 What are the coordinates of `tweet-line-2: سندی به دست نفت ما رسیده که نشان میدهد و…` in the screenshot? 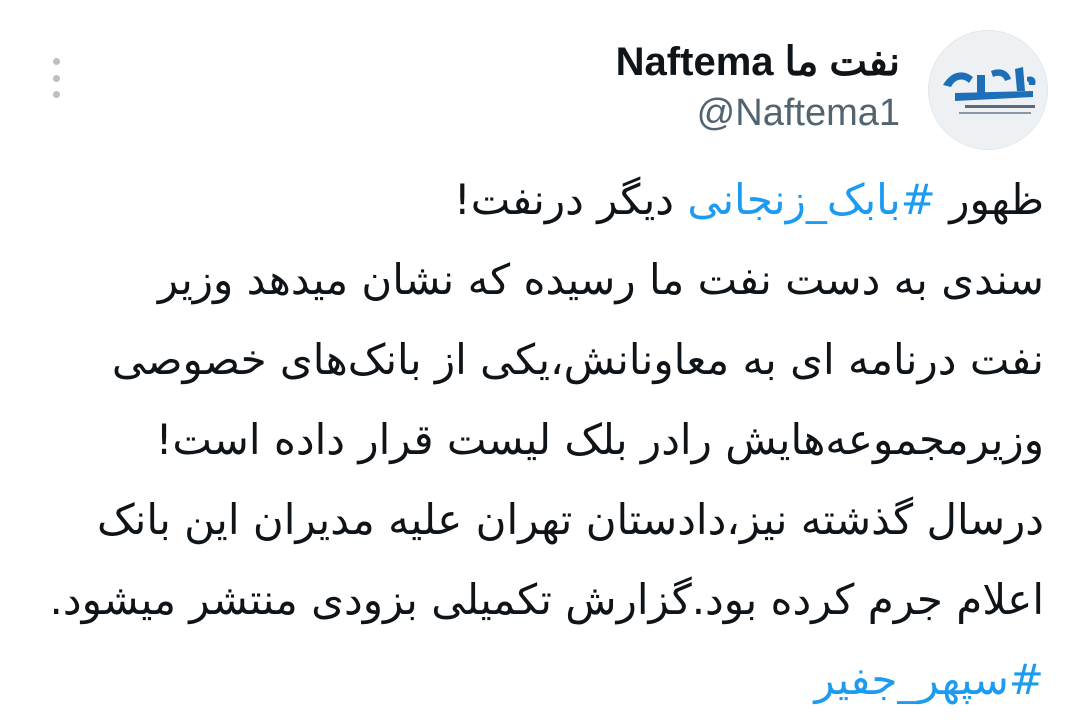 It's located at (600, 279).